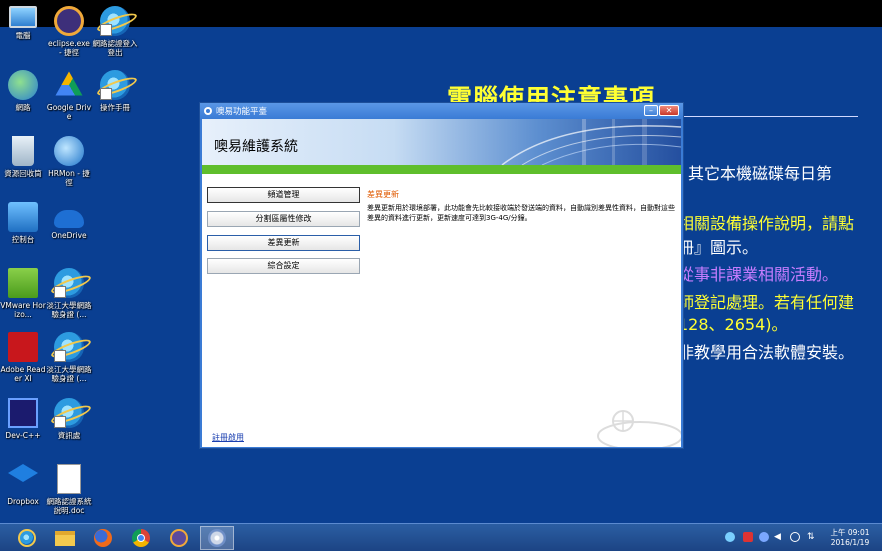  I want to click on desktop-shortcut: 網路認證登入登出, so click(115, 31).